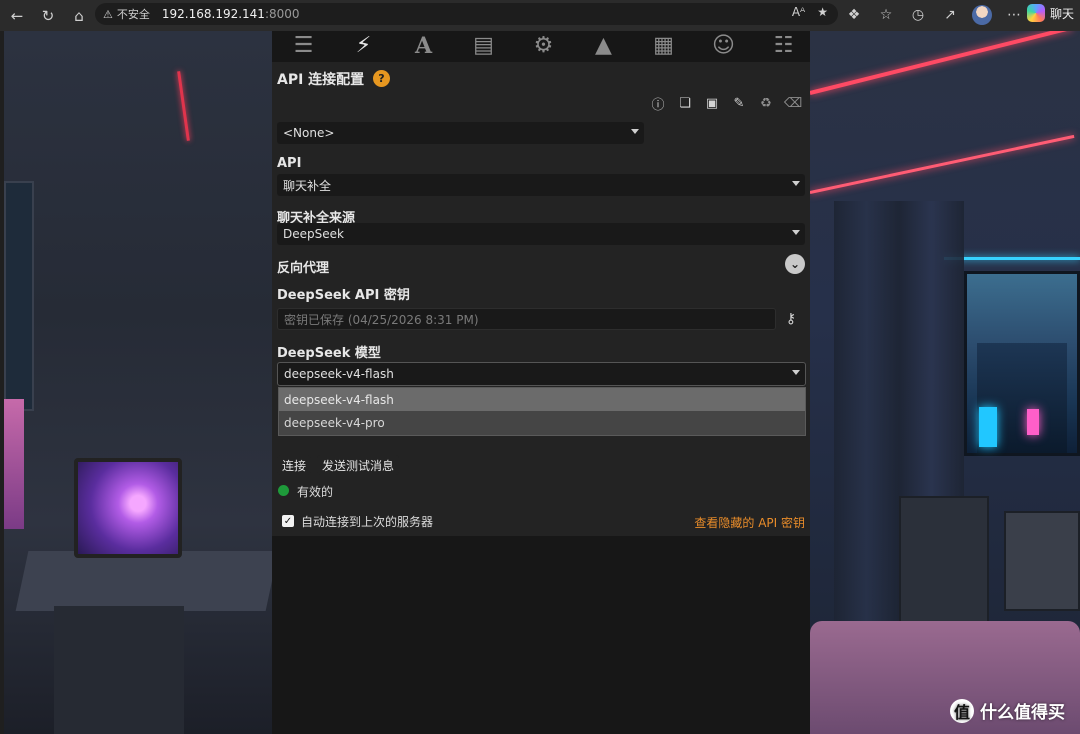 The image size is (1080, 734). What do you see at coordinates (1035, 13) in the screenshot?
I see `copilot-icon` at bounding box center [1035, 13].